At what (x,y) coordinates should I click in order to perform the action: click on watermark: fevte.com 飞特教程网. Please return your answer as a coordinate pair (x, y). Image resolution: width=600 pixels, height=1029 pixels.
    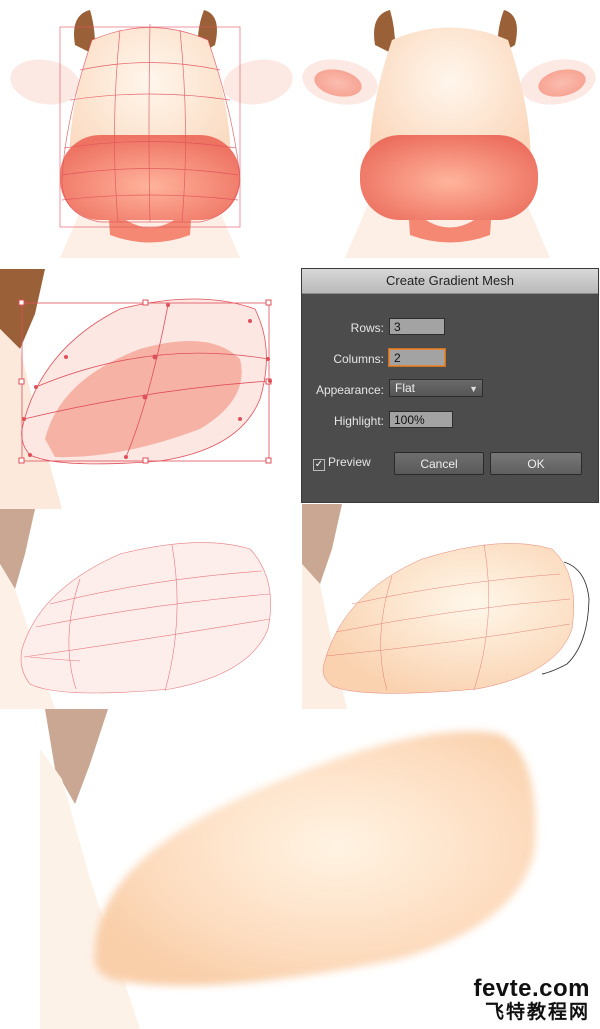
    Looking at the image, I should click on (531, 999).